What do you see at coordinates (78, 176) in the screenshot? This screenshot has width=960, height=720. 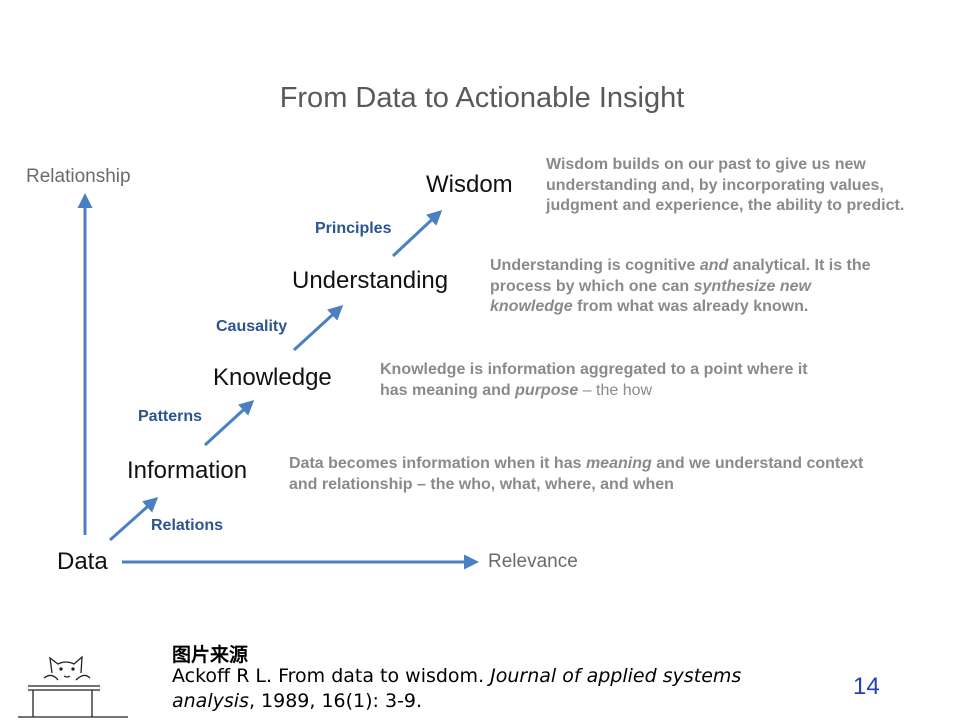 I see `y-axis-label: Relationship` at bounding box center [78, 176].